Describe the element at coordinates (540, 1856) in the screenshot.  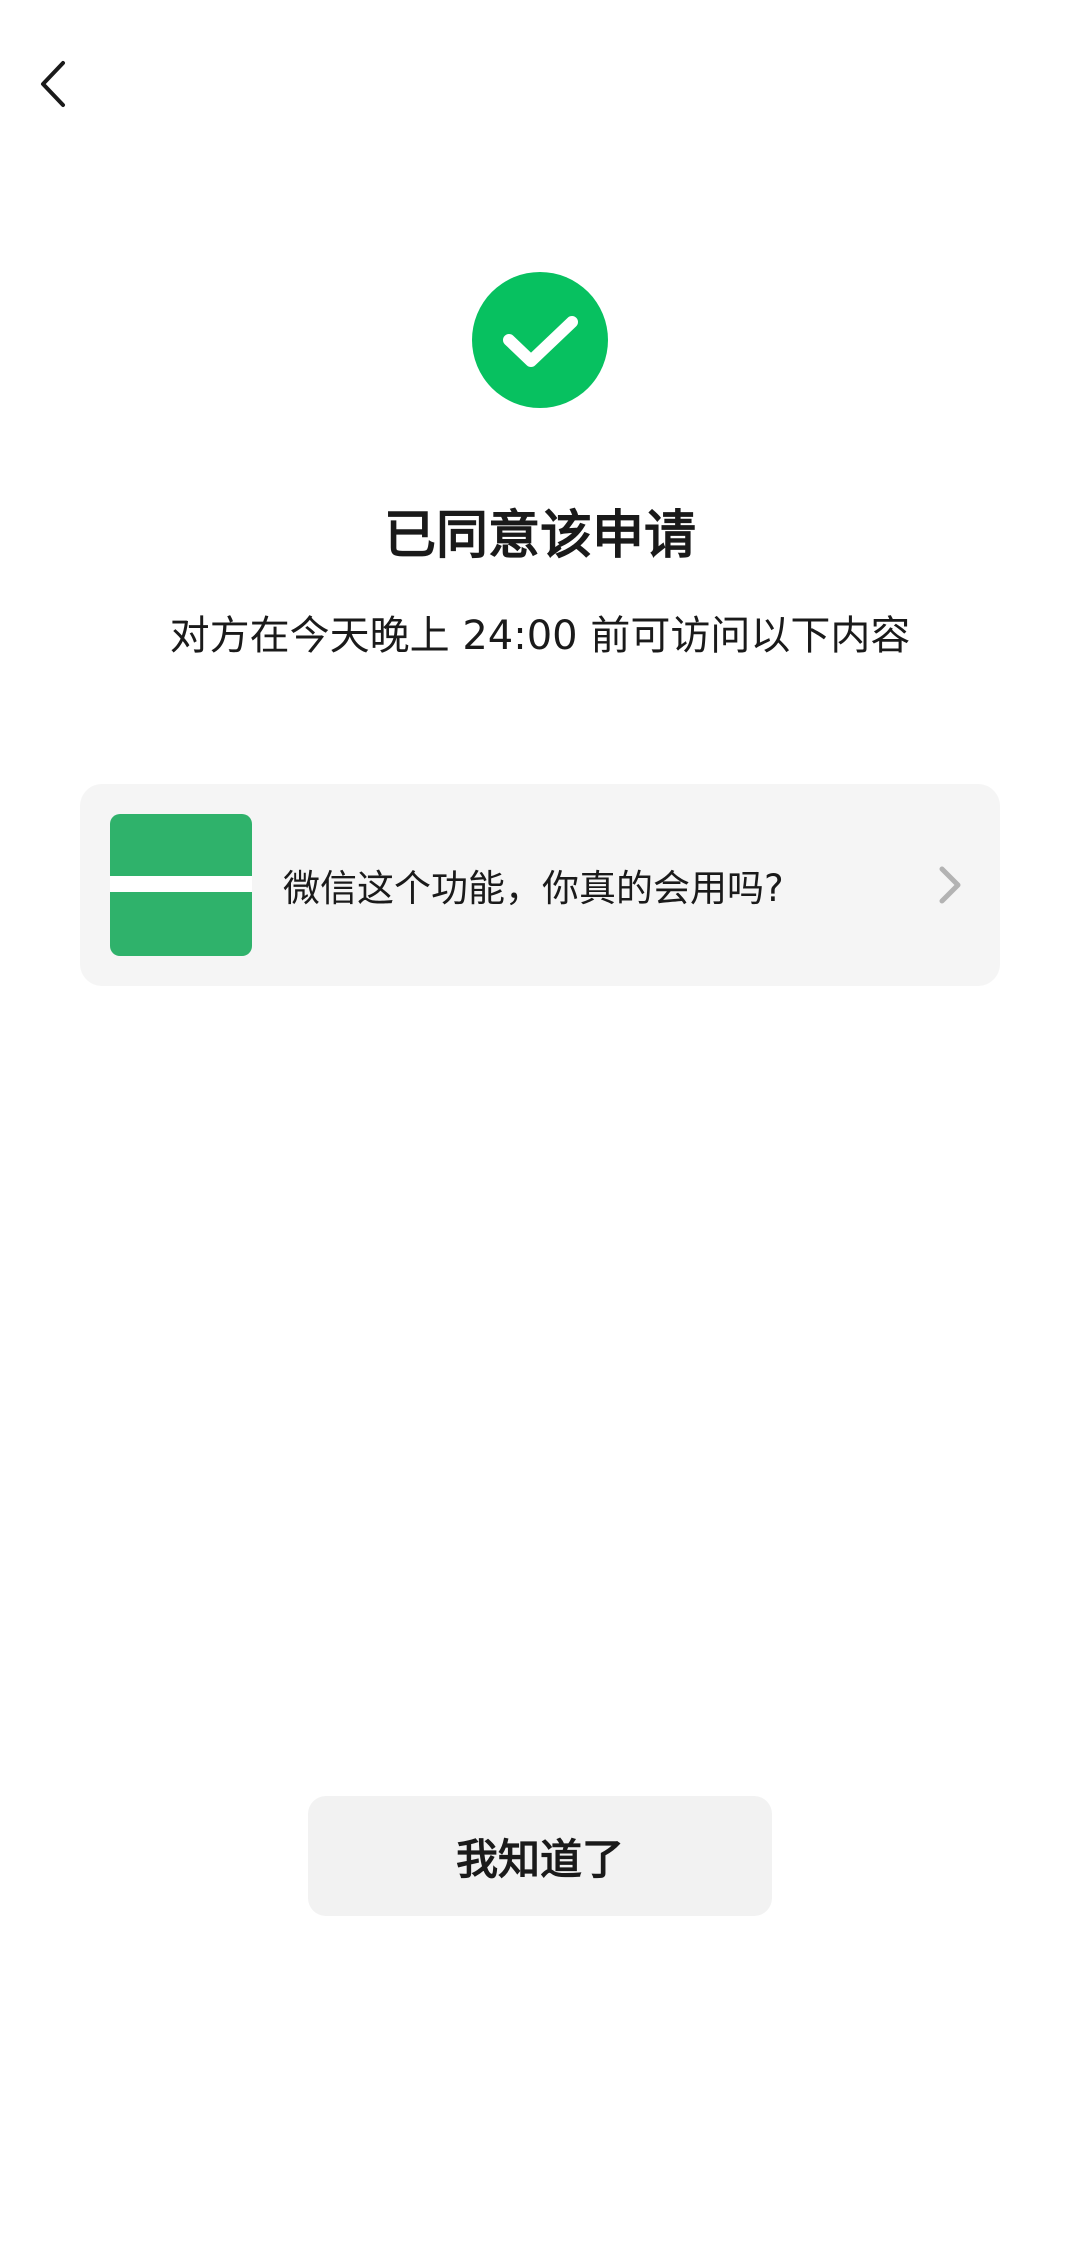
I see `acknowledge-button: 我知道了` at that location.